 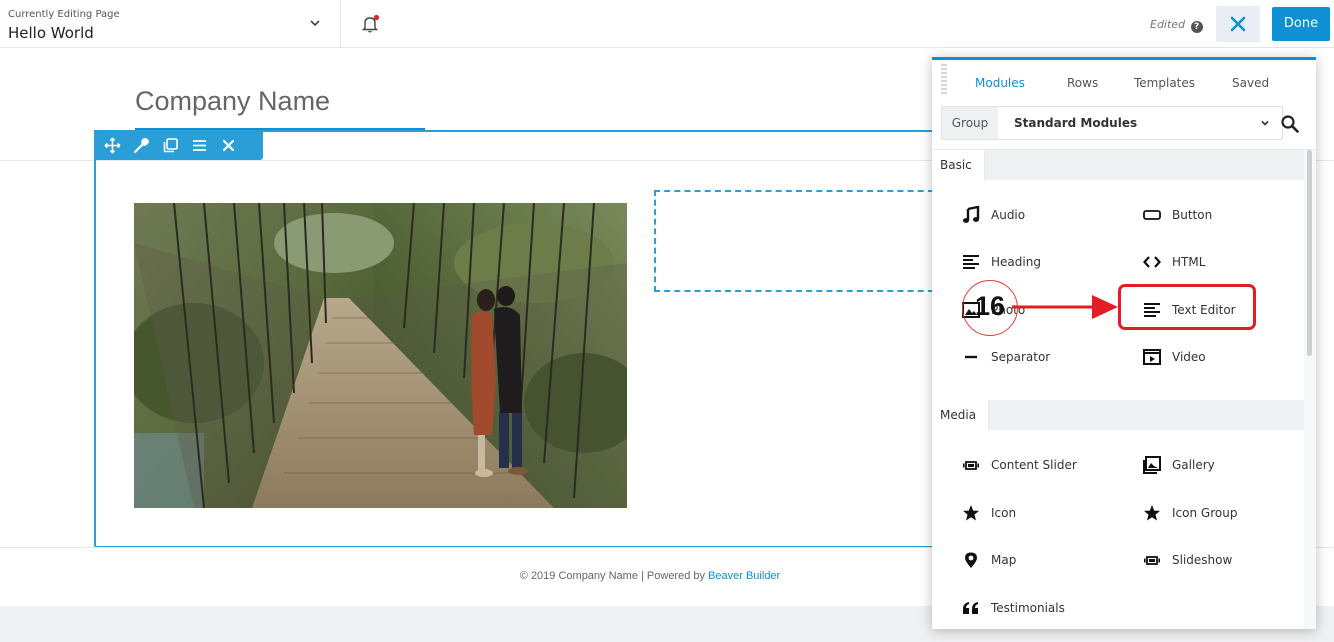 What do you see at coordinates (970, 123) in the screenshot?
I see `group-label: Group` at bounding box center [970, 123].